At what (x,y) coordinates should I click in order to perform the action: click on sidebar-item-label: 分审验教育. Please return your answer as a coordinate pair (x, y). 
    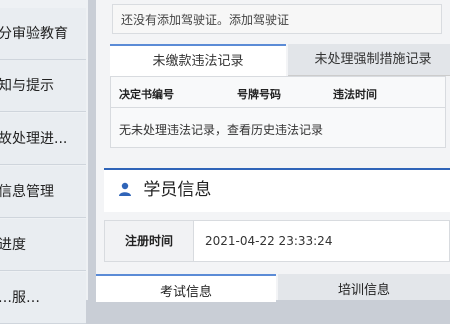
    Looking at the image, I should click on (34, 34).